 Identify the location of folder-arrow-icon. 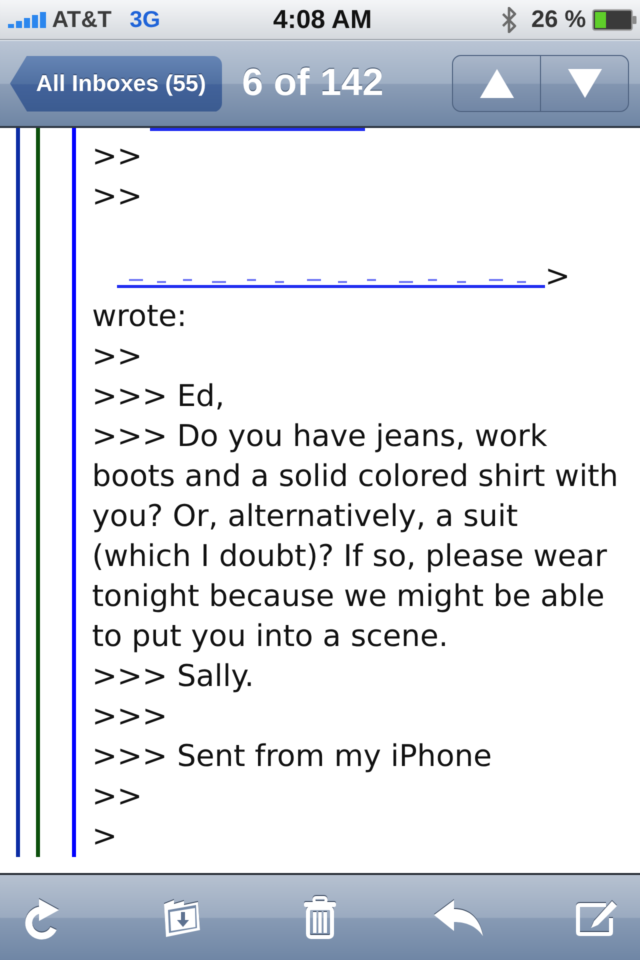
(182, 917).